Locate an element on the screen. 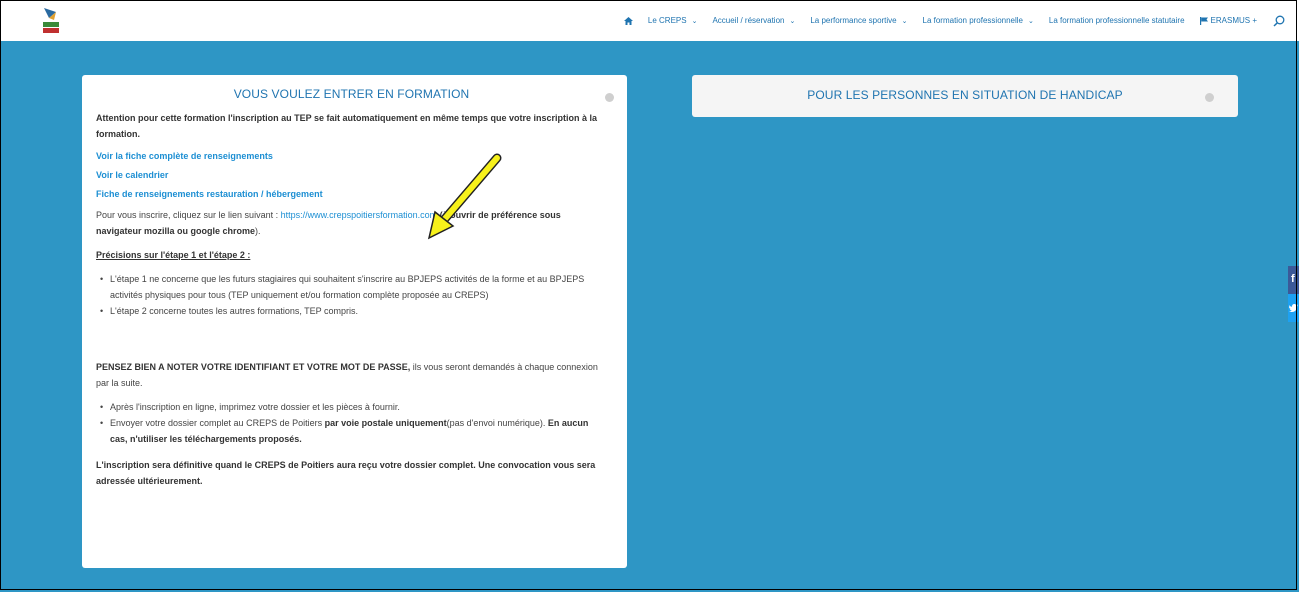  facebook-share-button: f is located at coordinates (1293, 280).